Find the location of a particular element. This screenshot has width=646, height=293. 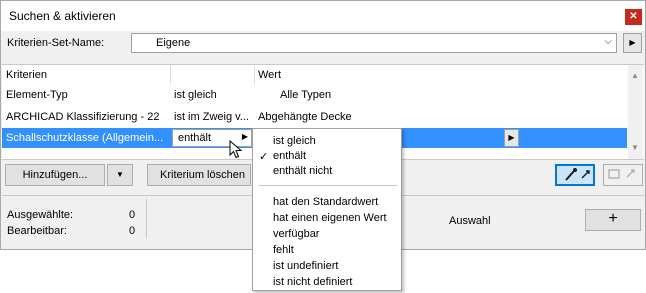

inject-tool-button is located at coordinates (623, 175).